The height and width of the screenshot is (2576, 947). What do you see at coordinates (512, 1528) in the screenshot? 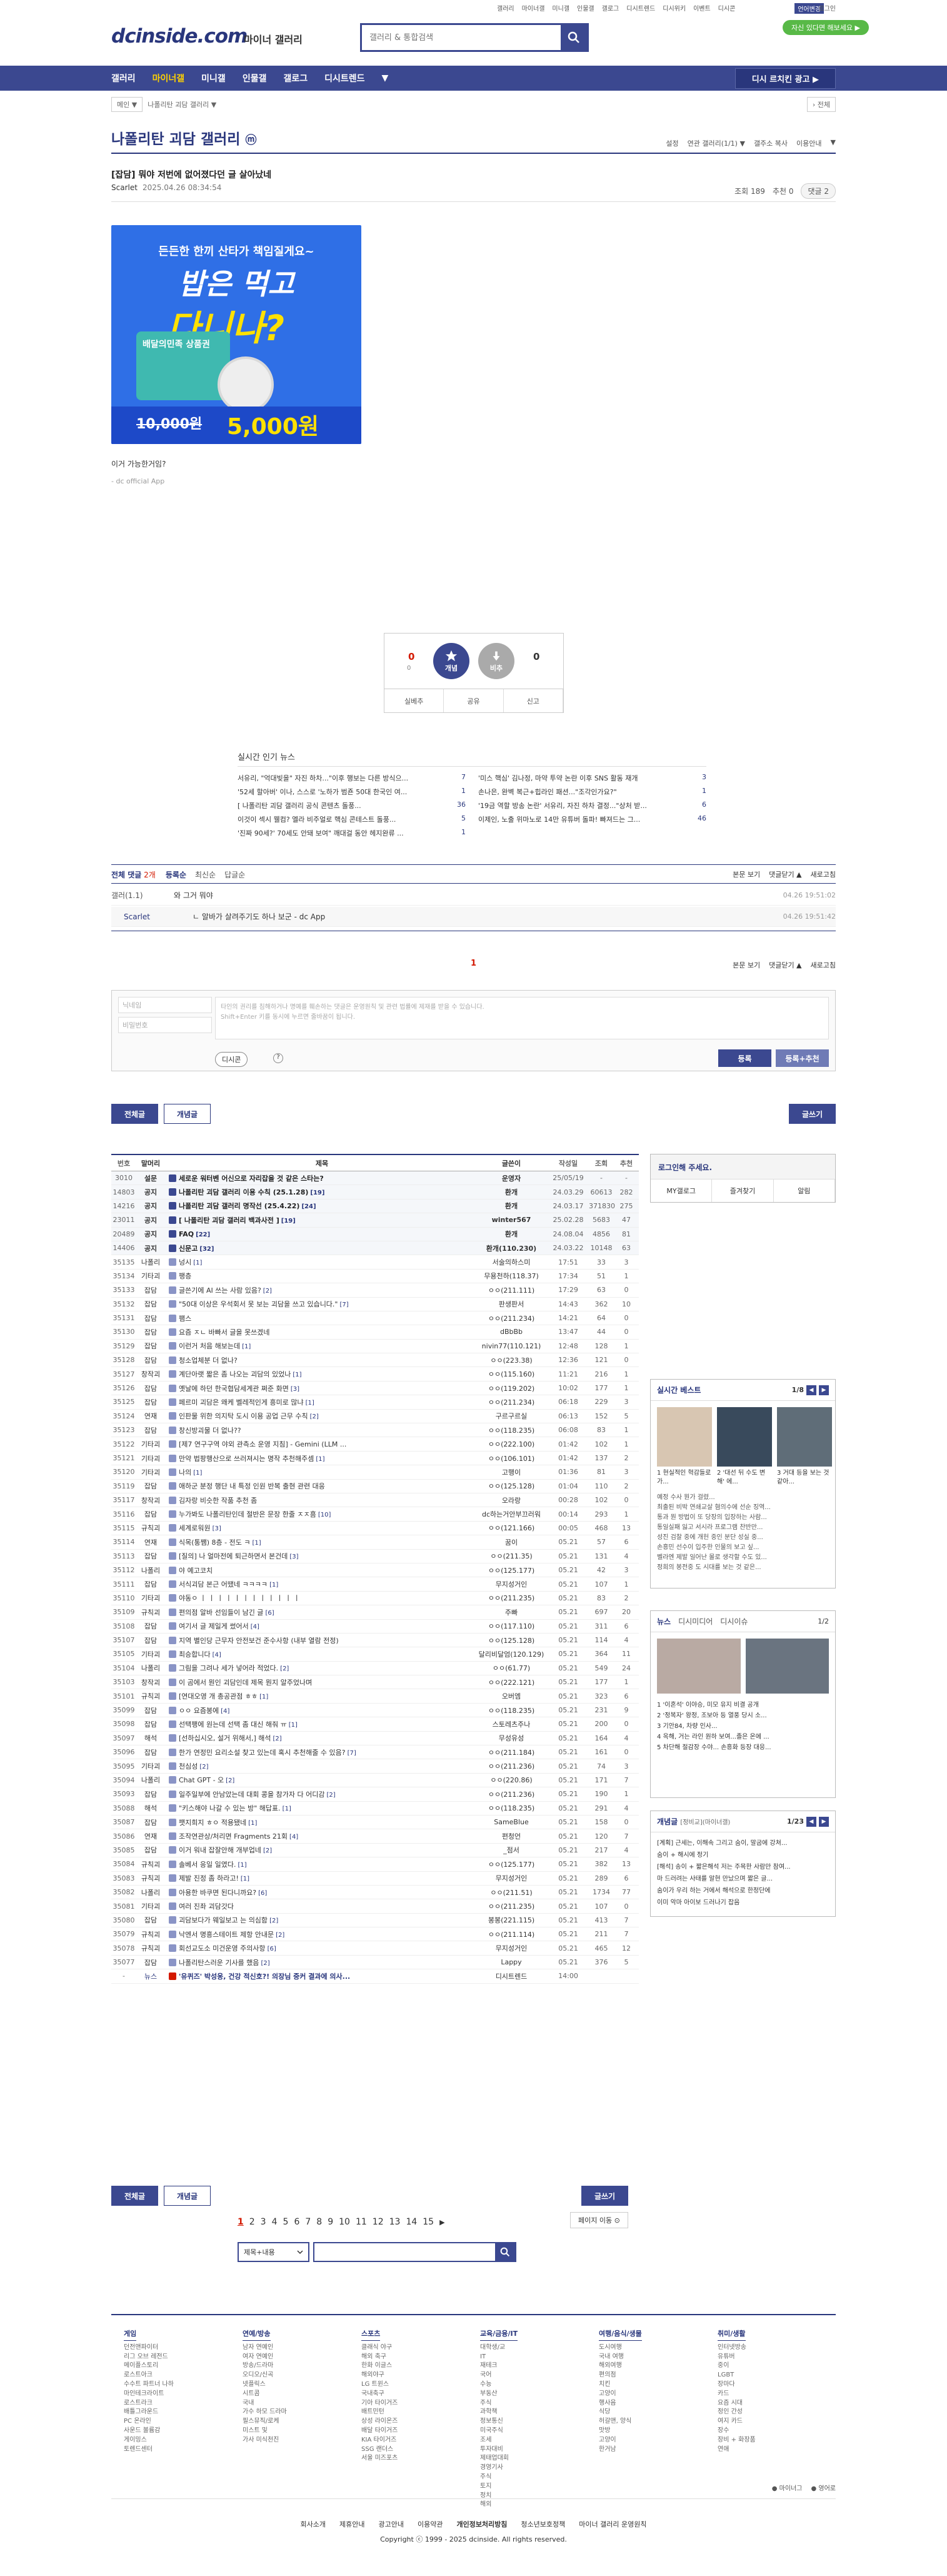
I see `row-writer: ㅇㅇ(121.166)` at bounding box center [512, 1528].